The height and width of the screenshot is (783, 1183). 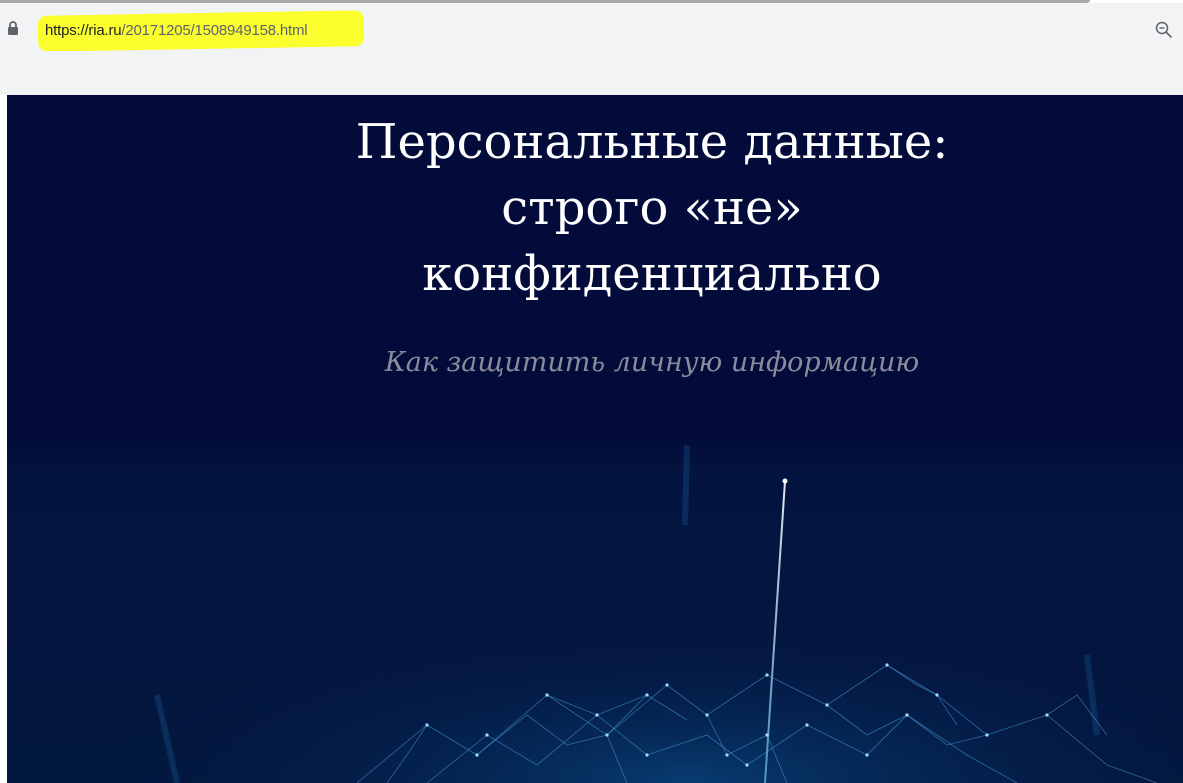 What do you see at coordinates (652, 274) in the screenshot?
I see `article-title-line: конфиденциально` at bounding box center [652, 274].